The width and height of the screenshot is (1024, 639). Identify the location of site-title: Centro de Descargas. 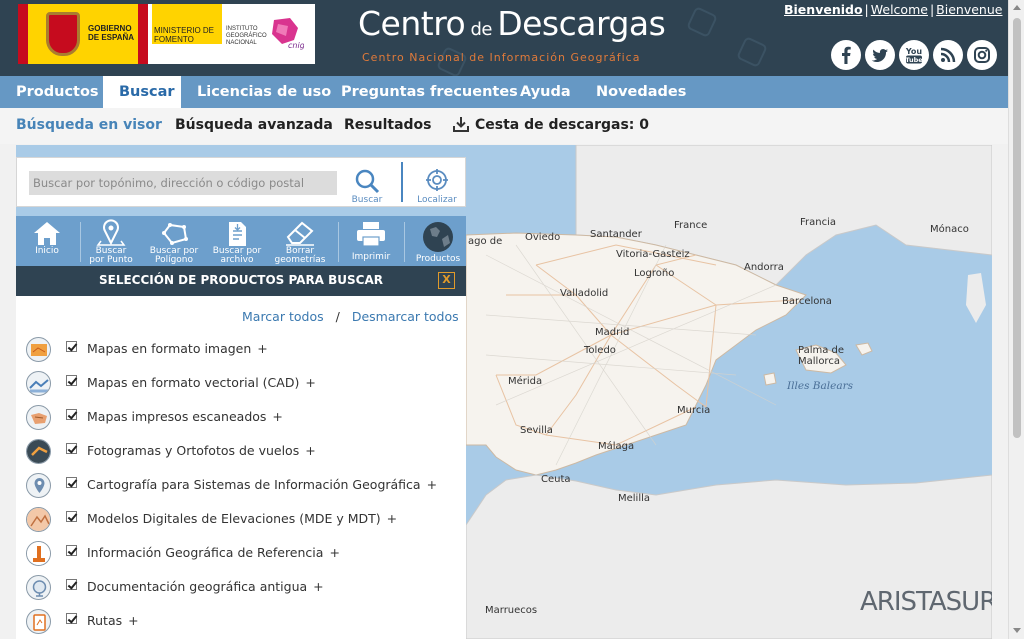
(512, 23).